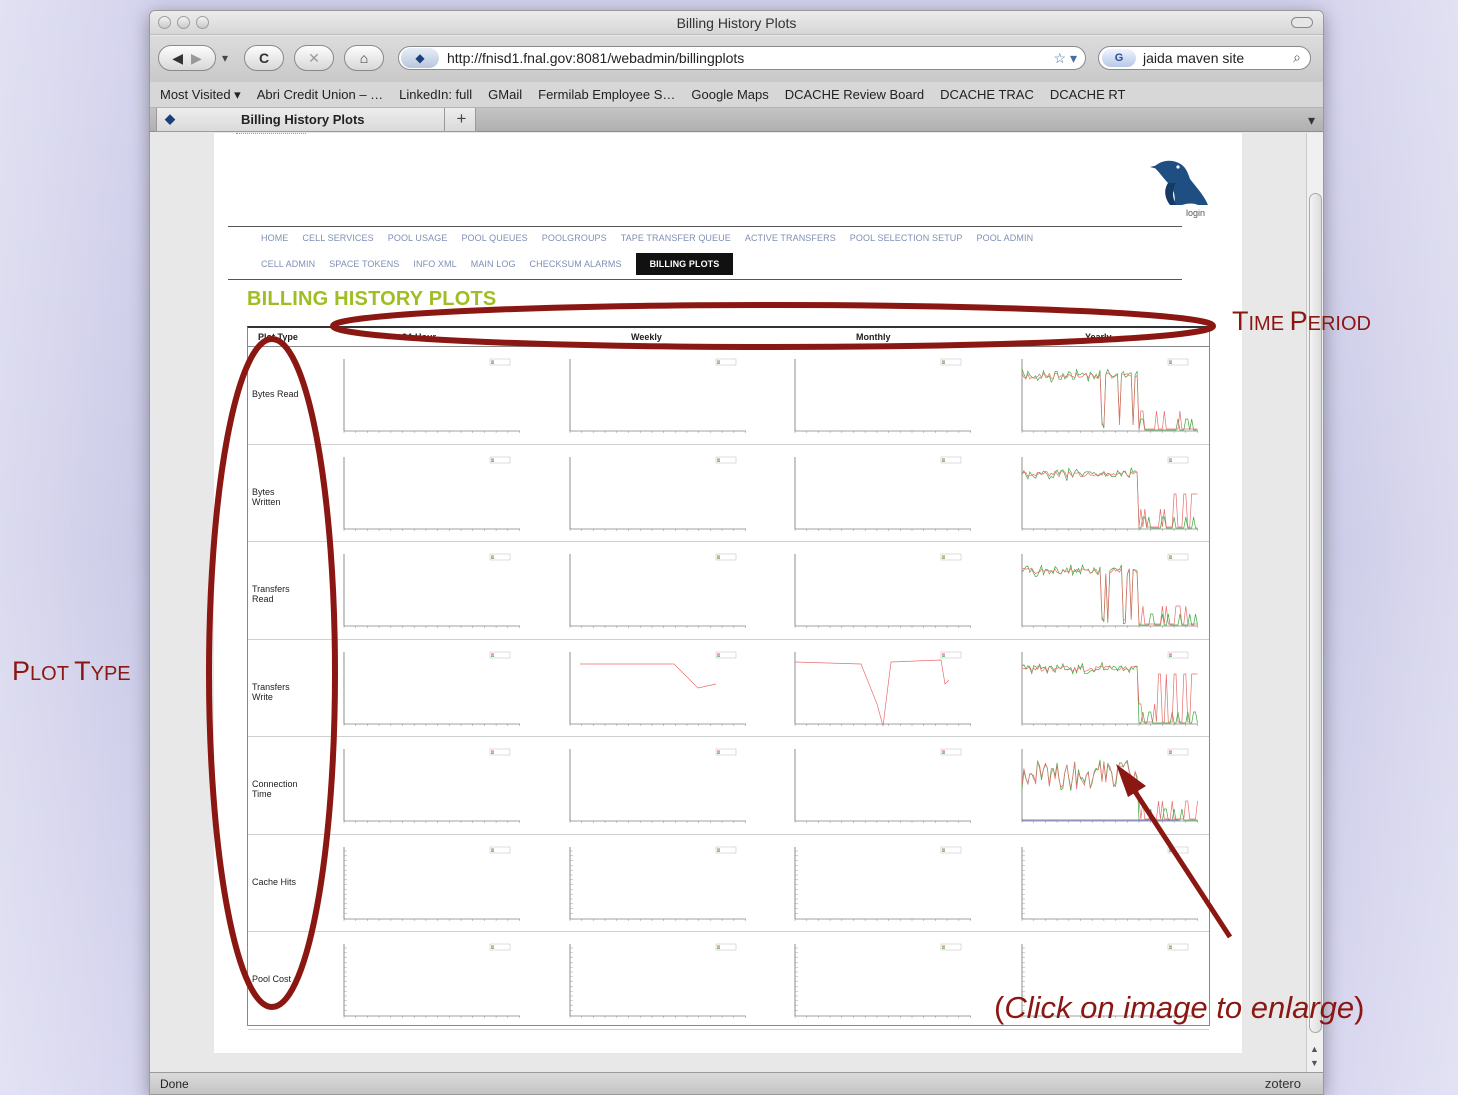 This screenshot has height=1095, width=1458. I want to click on tab-list-menu-icon: ▾, so click(1311, 120).